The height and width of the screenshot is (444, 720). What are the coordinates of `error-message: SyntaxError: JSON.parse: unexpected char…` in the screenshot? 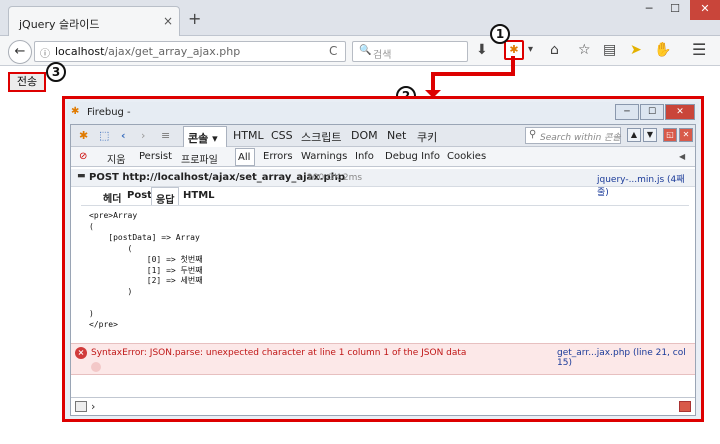 It's located at (279, 353).